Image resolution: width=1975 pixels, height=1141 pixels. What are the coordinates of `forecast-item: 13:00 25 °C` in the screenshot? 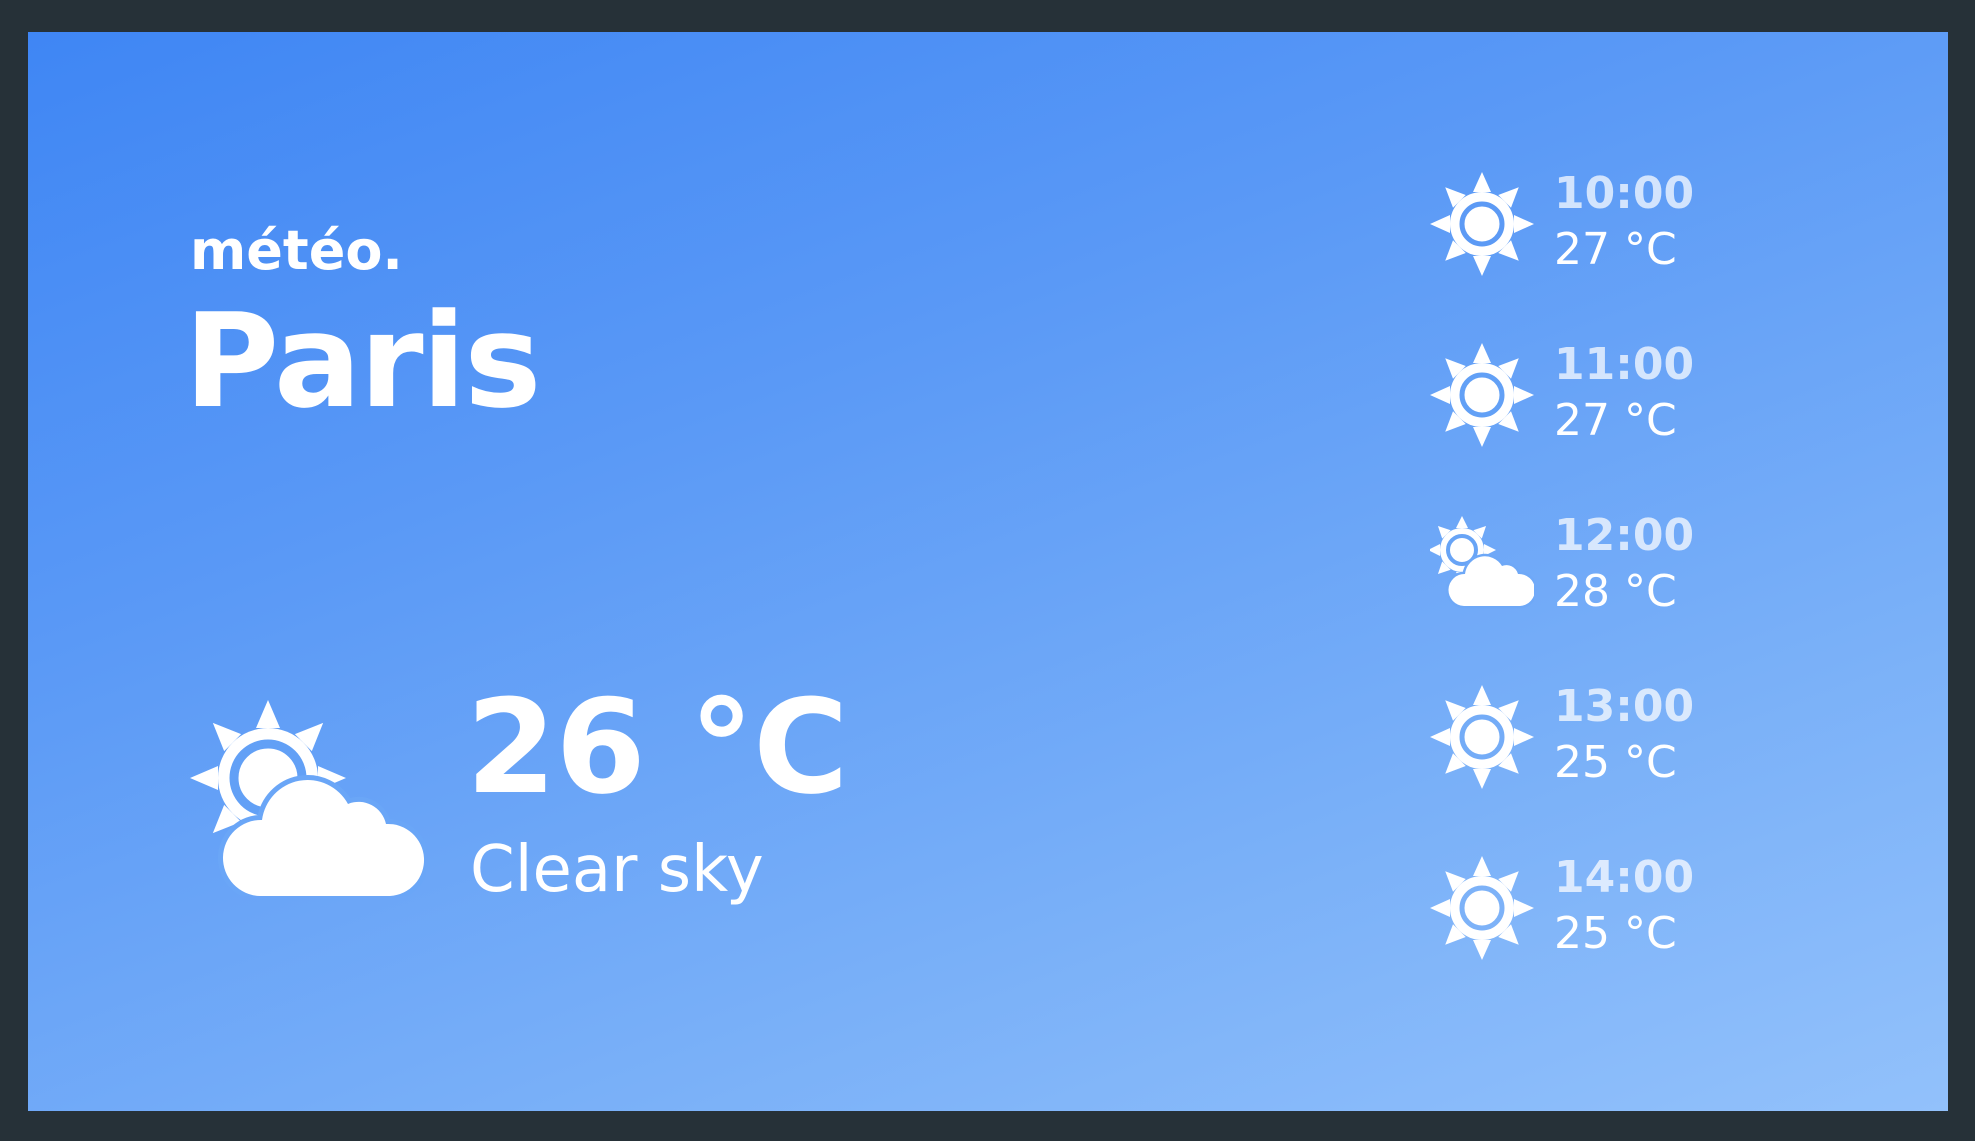 It's located at (1640, 770).